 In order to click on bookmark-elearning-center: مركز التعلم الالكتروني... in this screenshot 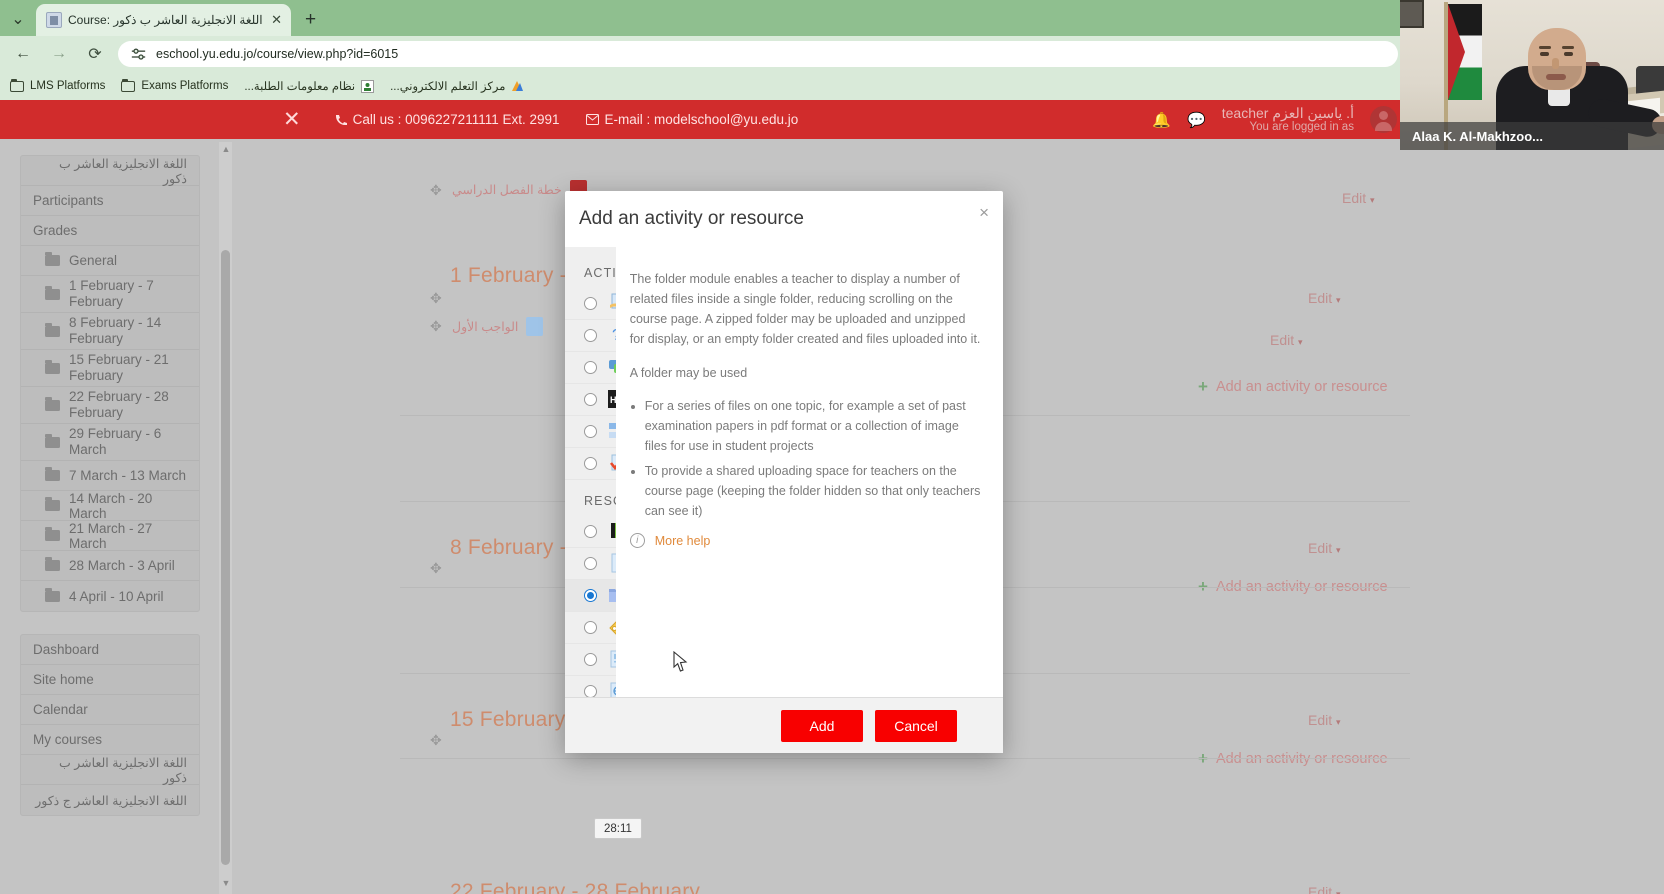, I will do `click(457, 86)`.